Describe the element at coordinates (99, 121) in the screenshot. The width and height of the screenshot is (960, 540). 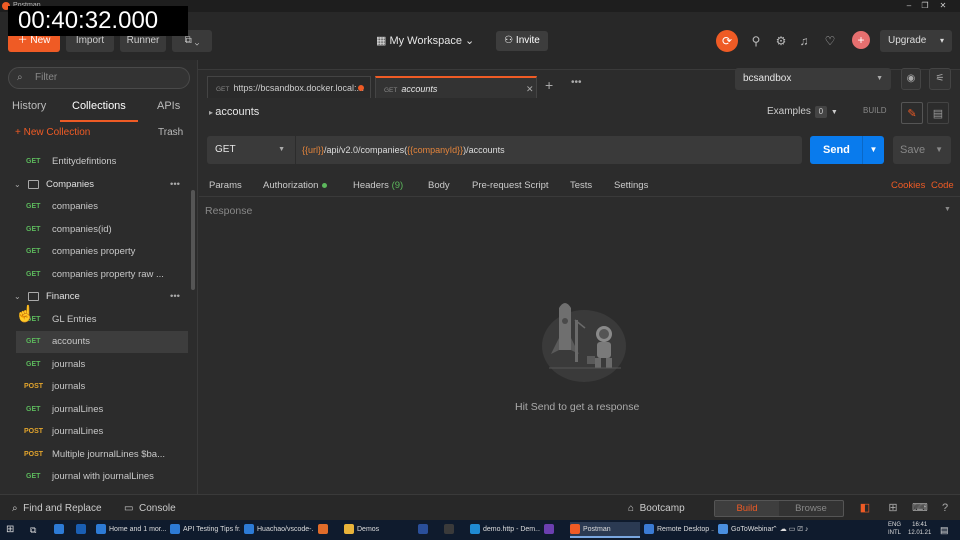
I see `active-tab-indicator` at that location.